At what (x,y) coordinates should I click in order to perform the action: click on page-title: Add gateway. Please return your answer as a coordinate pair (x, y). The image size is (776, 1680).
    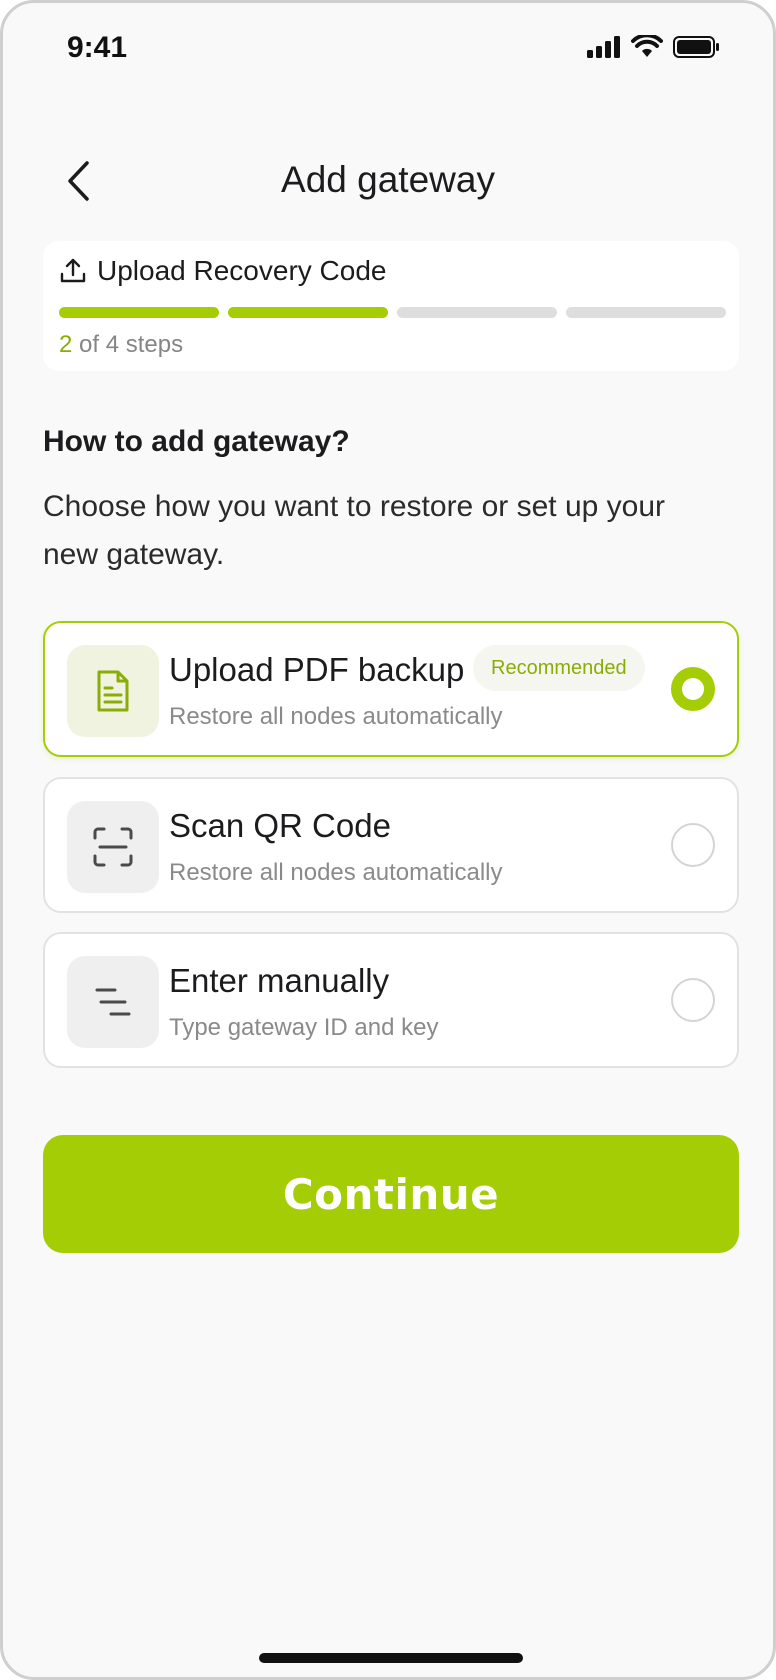
    Looking at the image, I should click on (388, 179).